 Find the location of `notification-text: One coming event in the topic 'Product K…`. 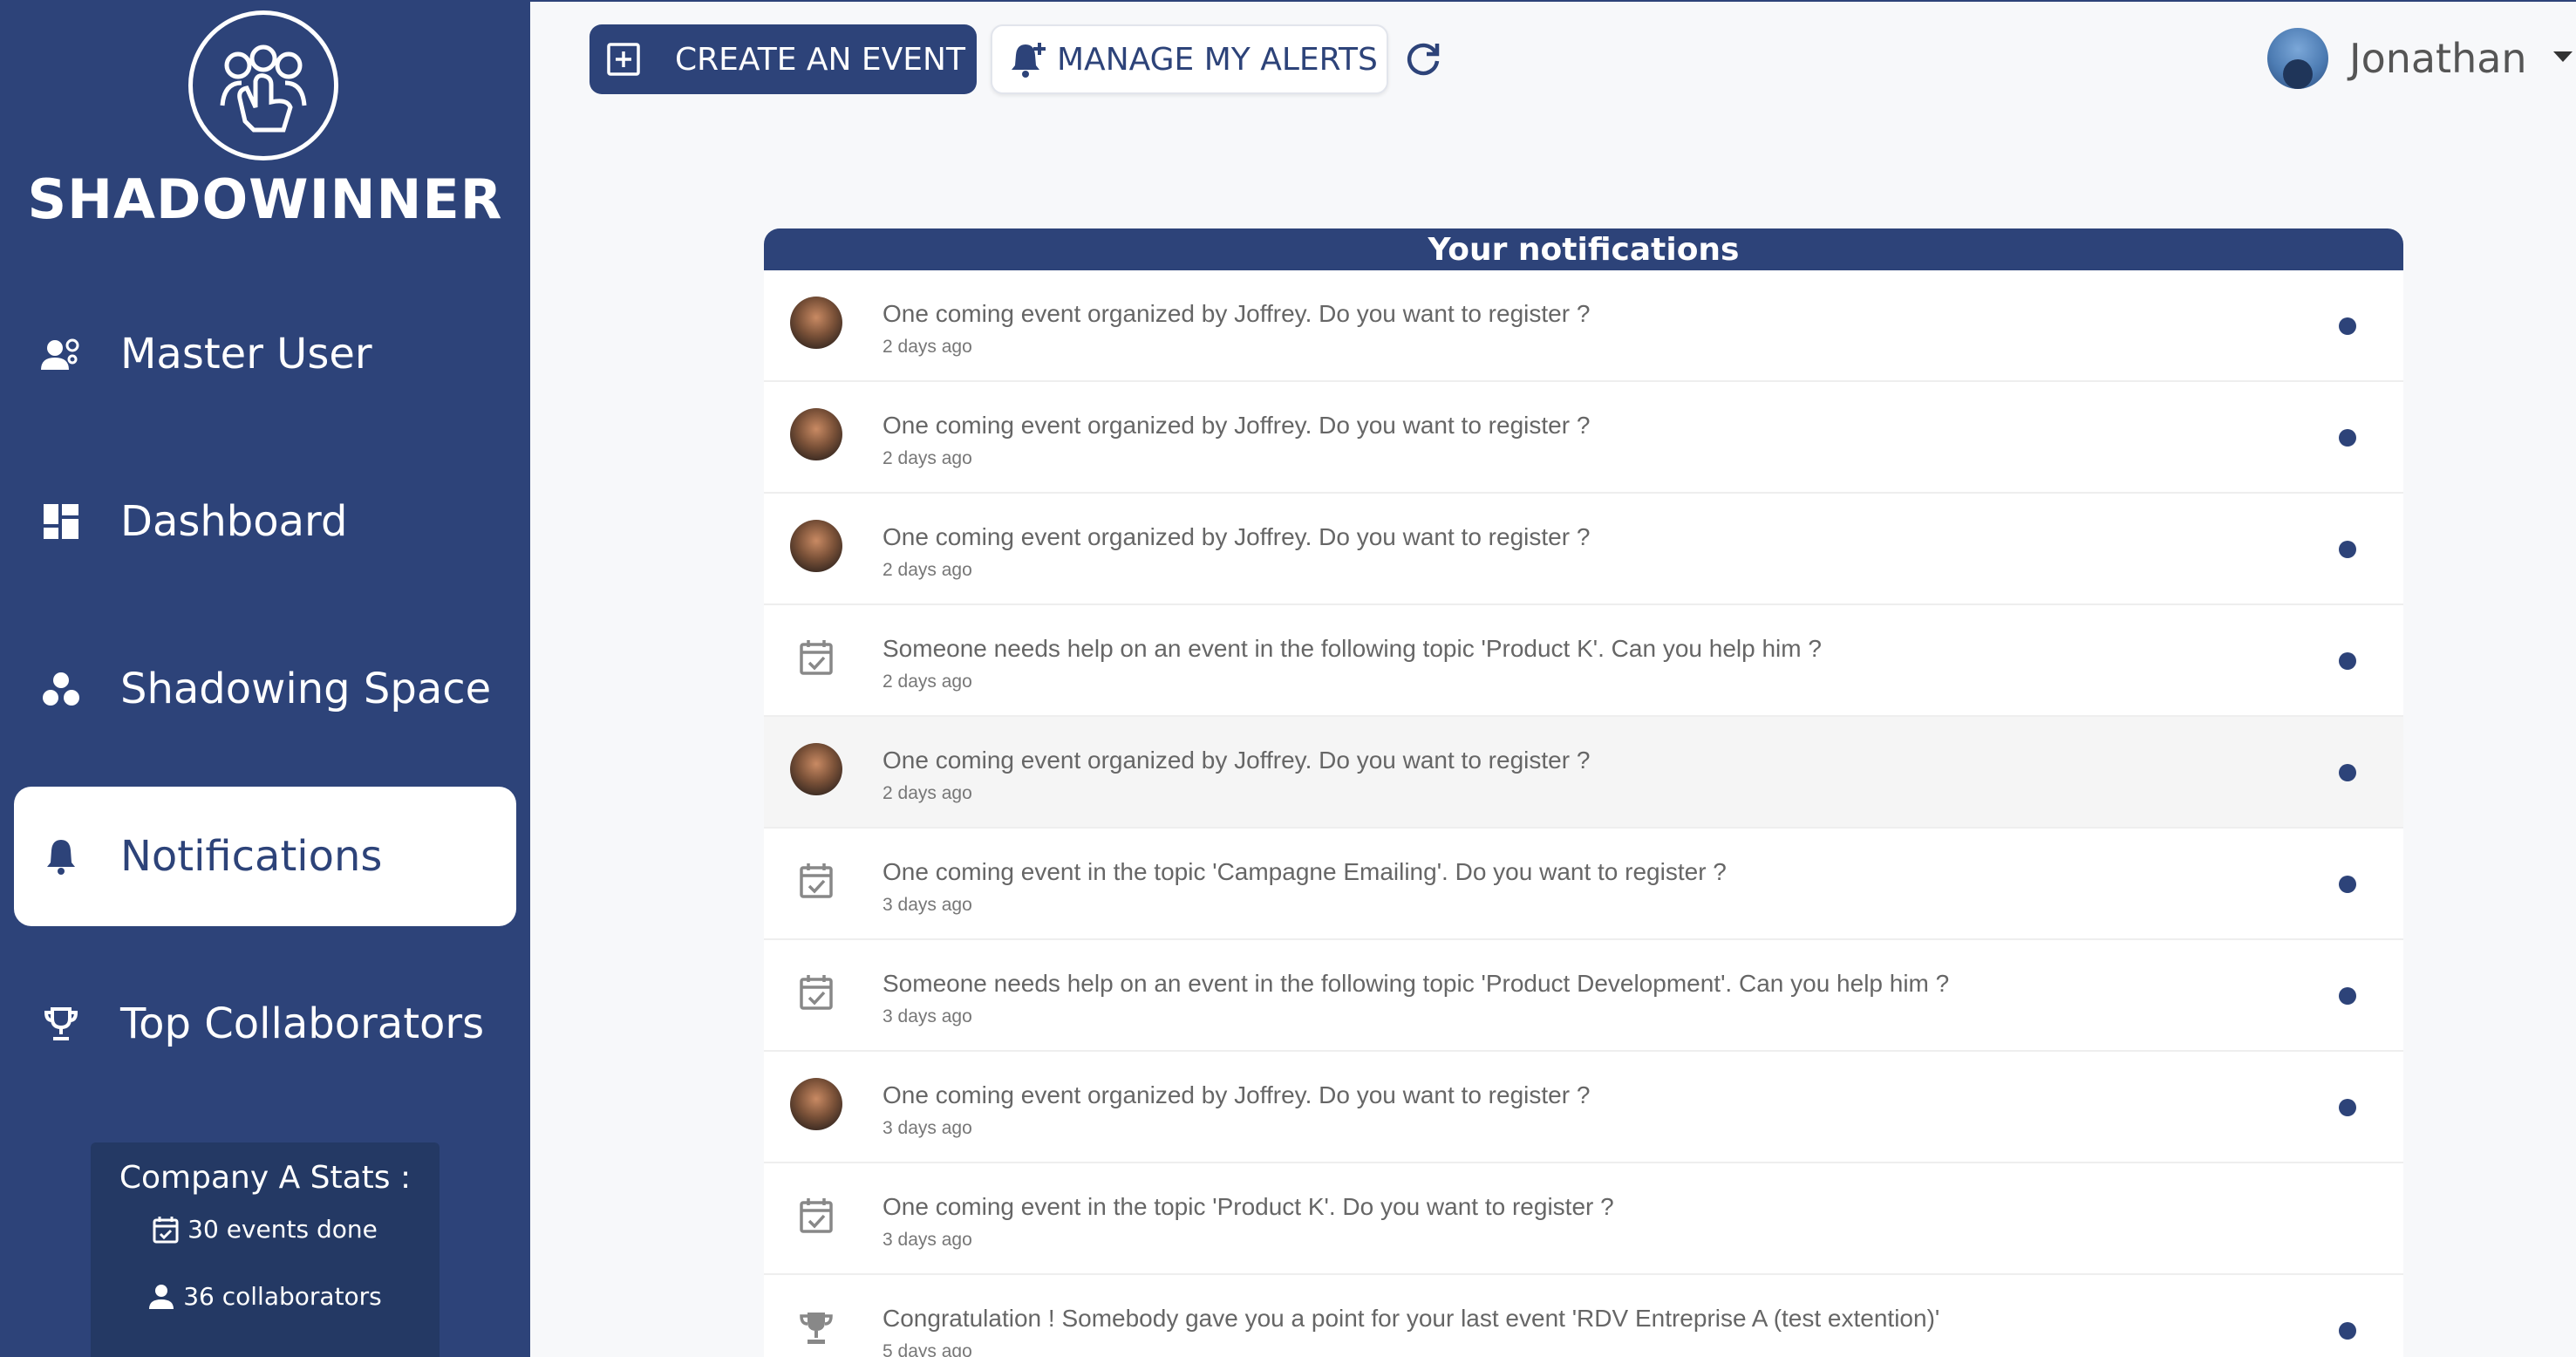

notification-text: One coming event in the topic 'Product K… is located at coordinates (1249, 1206).